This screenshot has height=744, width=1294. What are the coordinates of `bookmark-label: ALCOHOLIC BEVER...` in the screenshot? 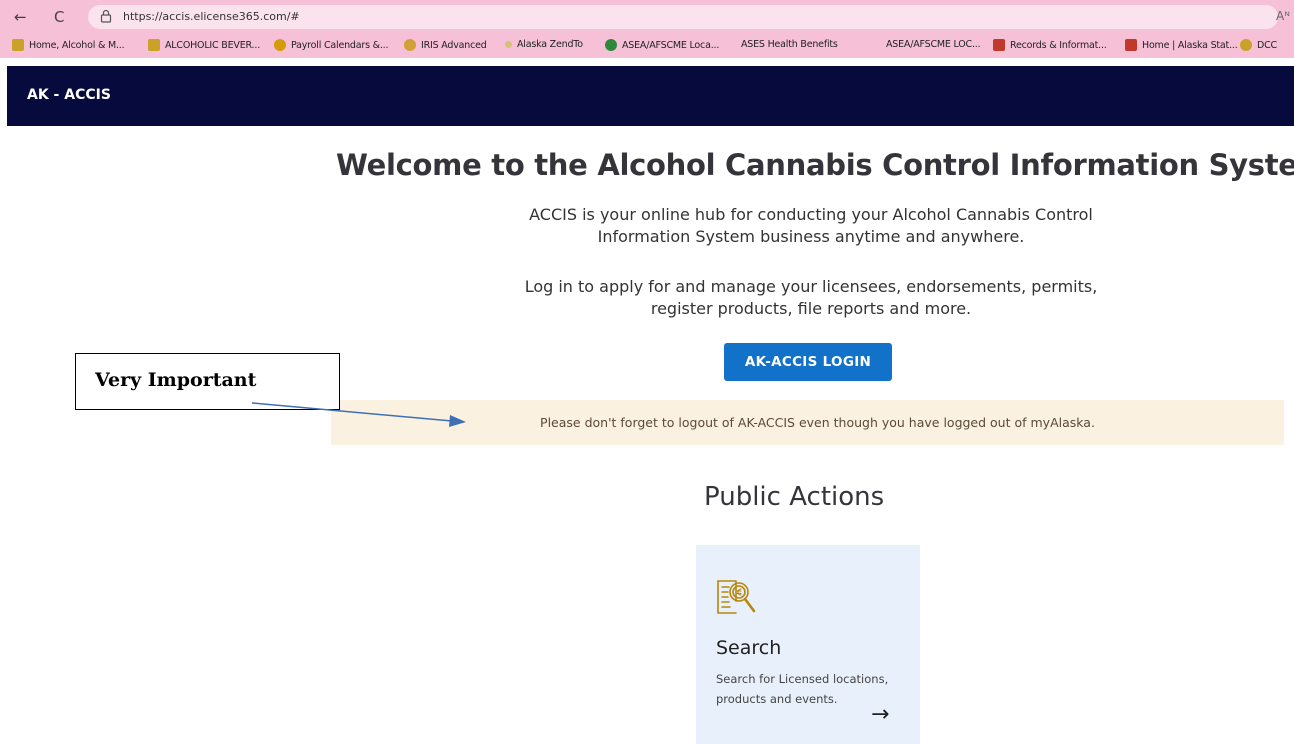 It's located at (213, 45).